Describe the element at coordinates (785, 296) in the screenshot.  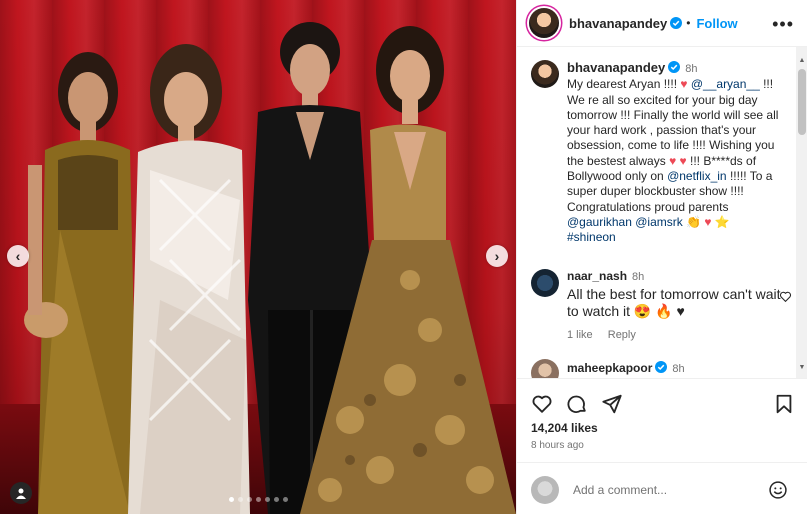
I see `like-comment-icon` at that location.